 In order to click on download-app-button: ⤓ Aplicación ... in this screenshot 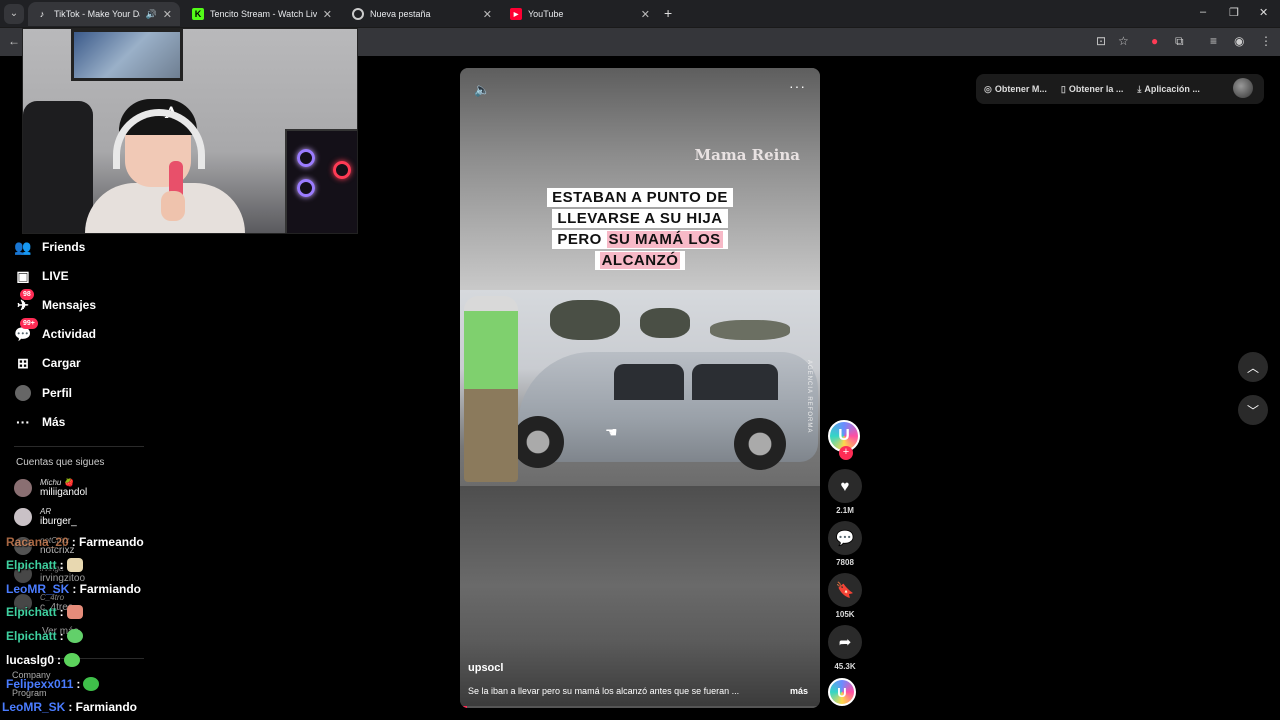, I will do `click(1168, 89)`.